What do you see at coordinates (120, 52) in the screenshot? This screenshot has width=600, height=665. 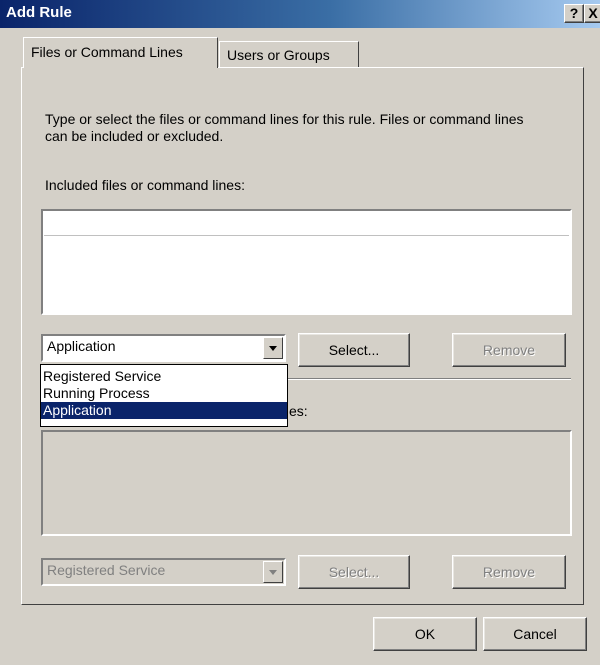 I see `tab-files-or-command-lines: Files or Command Lines` at bounding box center [120, 52].